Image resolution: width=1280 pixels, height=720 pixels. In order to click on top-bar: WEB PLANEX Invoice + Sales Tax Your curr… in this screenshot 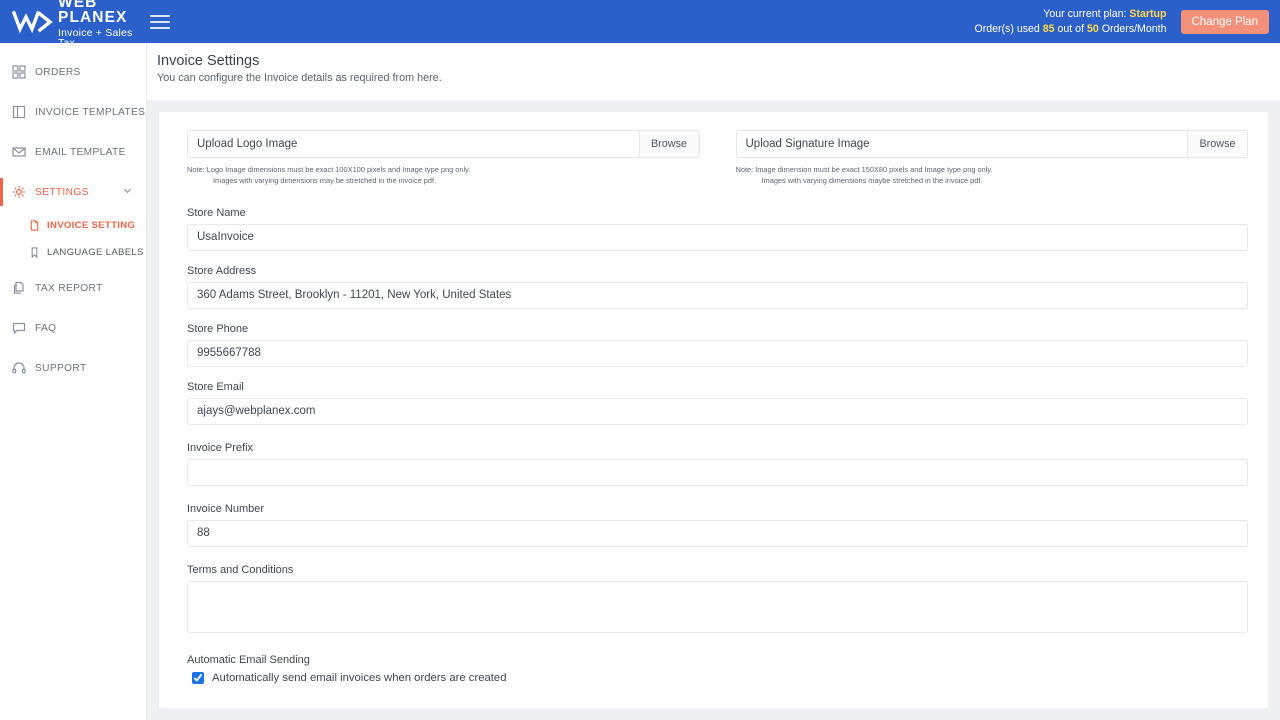, I will do `click(640, 24)`.